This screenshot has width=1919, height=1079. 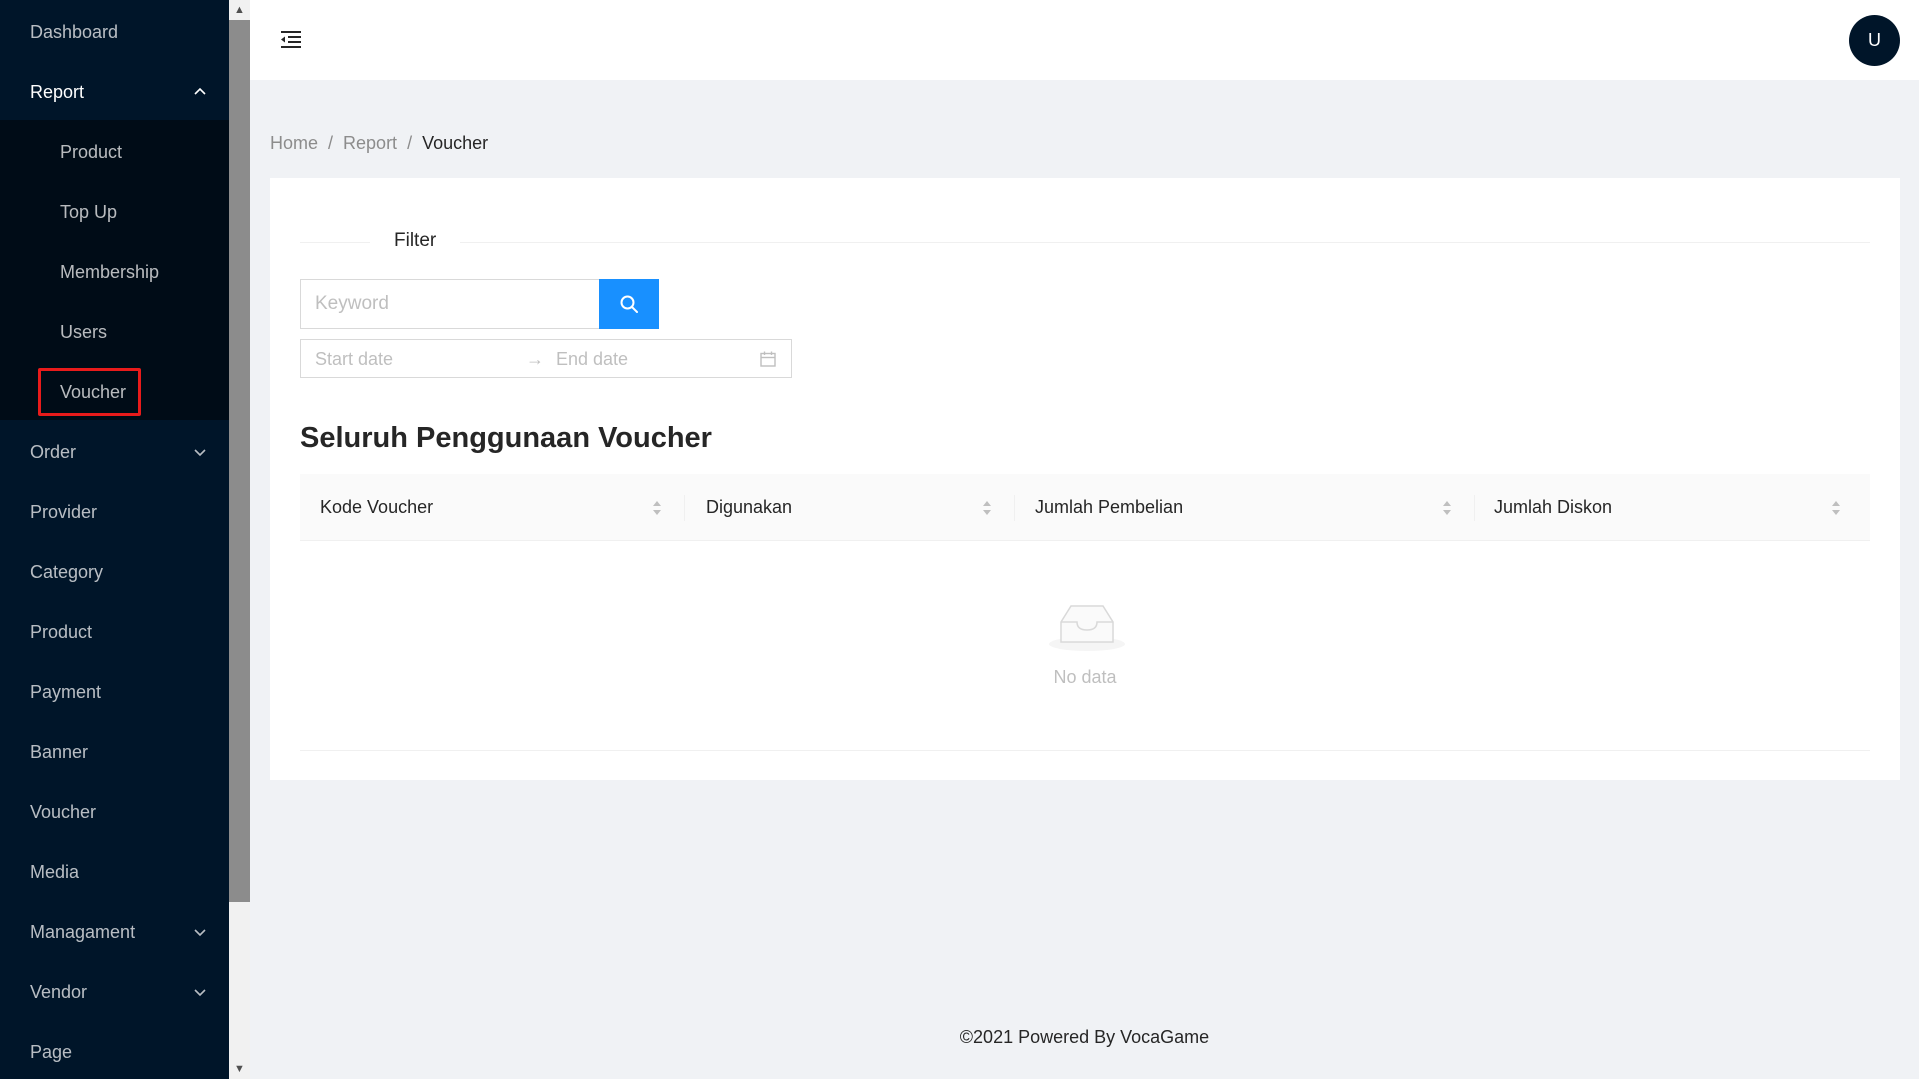 I want to click on sidebar-item-label: Category, so click(x=67, y=571).